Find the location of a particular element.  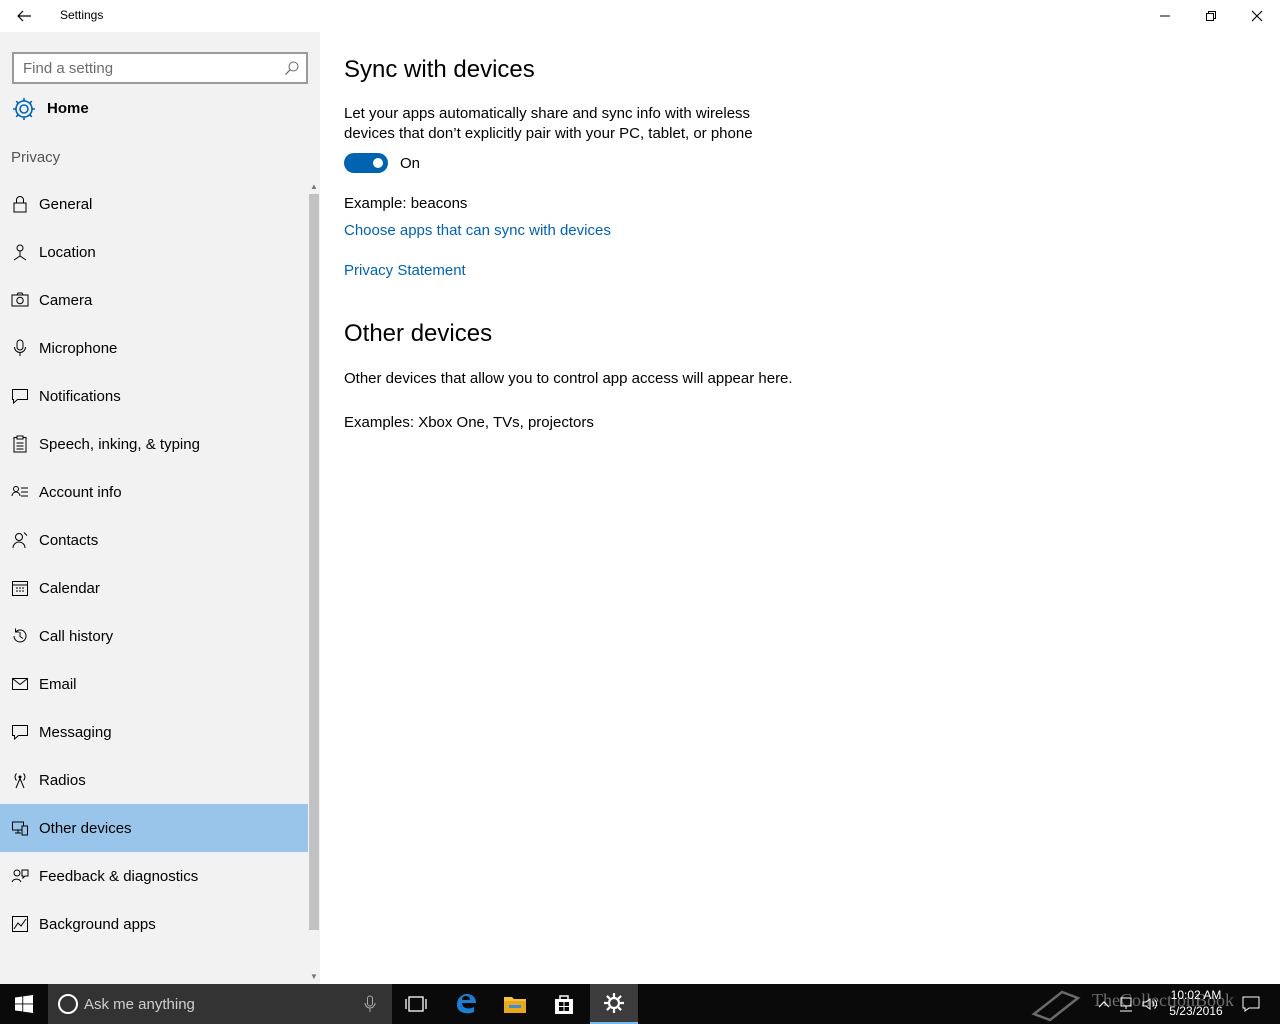

action-center-button is located at coordinates (1251, 1004).